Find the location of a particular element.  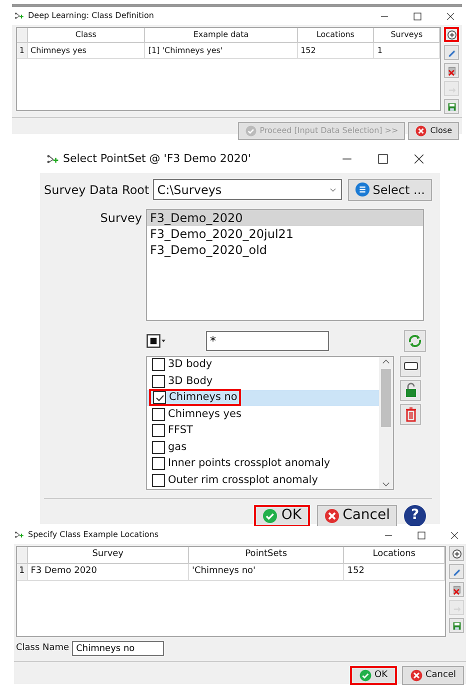

item-label: 3D Body is located at coordinates (190, 381).